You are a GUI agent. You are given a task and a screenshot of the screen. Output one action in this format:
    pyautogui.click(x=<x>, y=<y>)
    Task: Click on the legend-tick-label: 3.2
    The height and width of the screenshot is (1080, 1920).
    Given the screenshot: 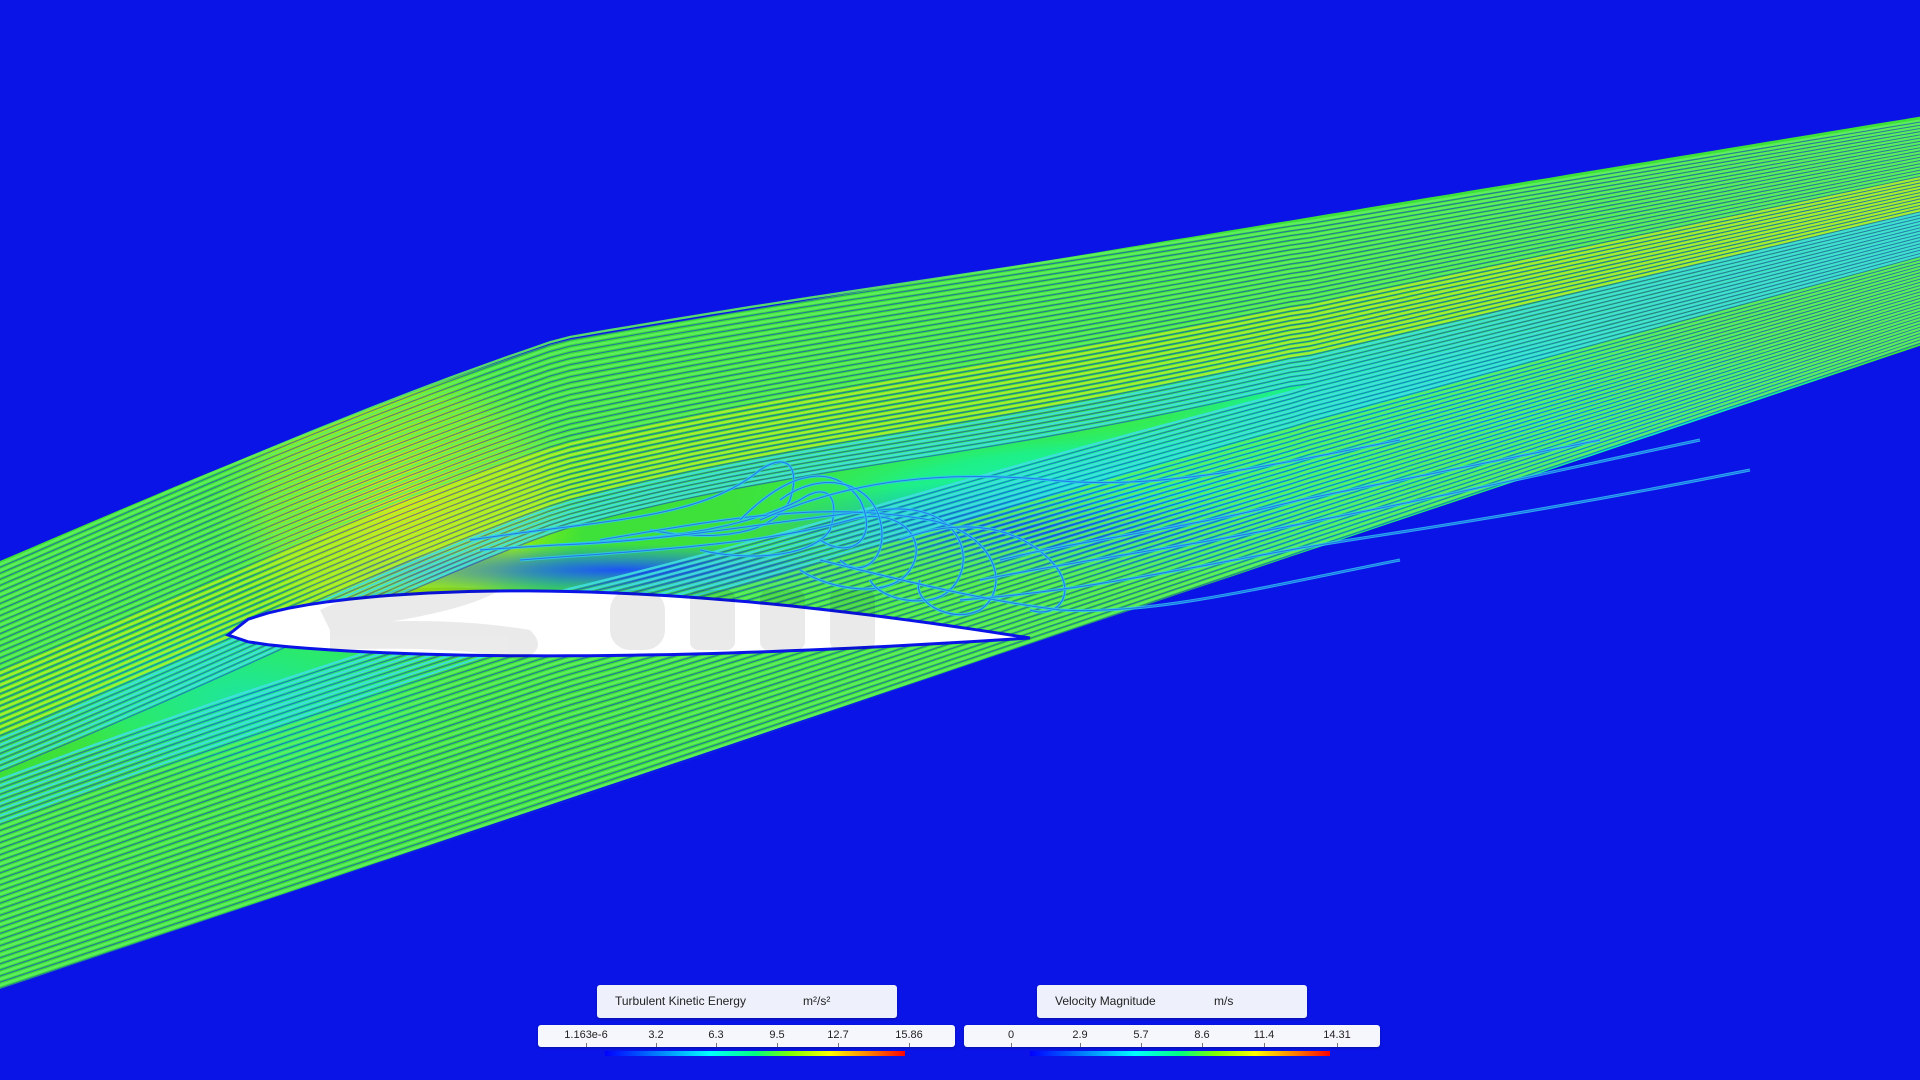 What is the action you would take?
    pyautogui.click(x=656, y=1035)
    